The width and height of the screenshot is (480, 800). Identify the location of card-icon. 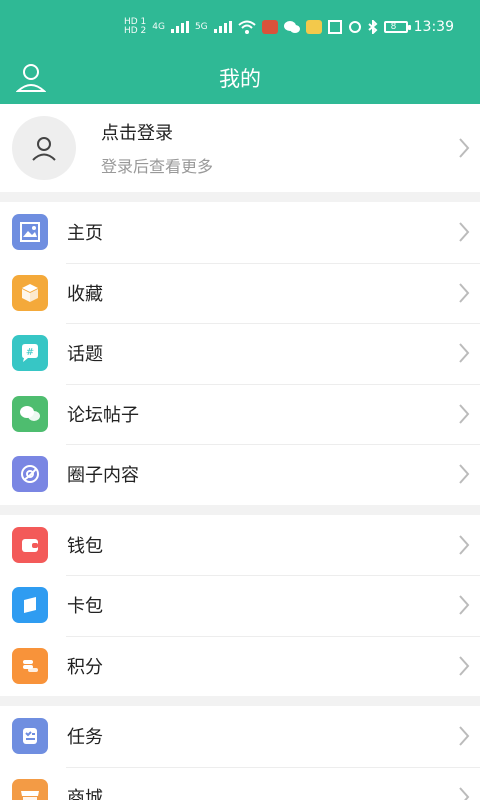
(30, 605).